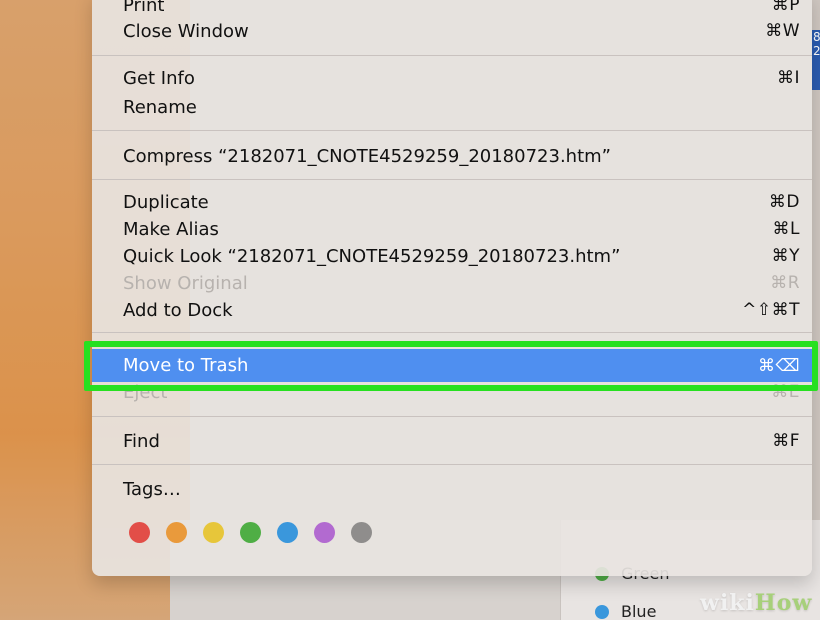 This screenshot has height=620, width=820. I want to click on menu-item-rename: Rename, so click(452, 107).